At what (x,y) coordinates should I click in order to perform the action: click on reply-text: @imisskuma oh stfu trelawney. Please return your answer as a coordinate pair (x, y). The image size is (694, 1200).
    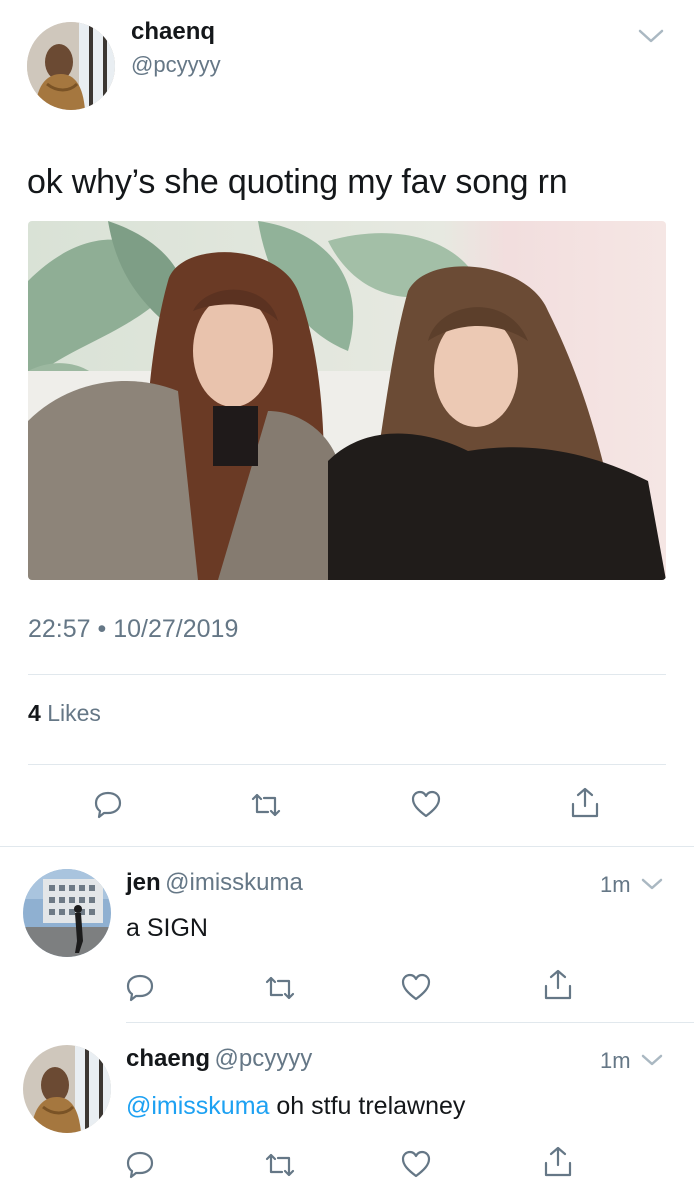
    Looking at the image, I should click on (295, 1106).